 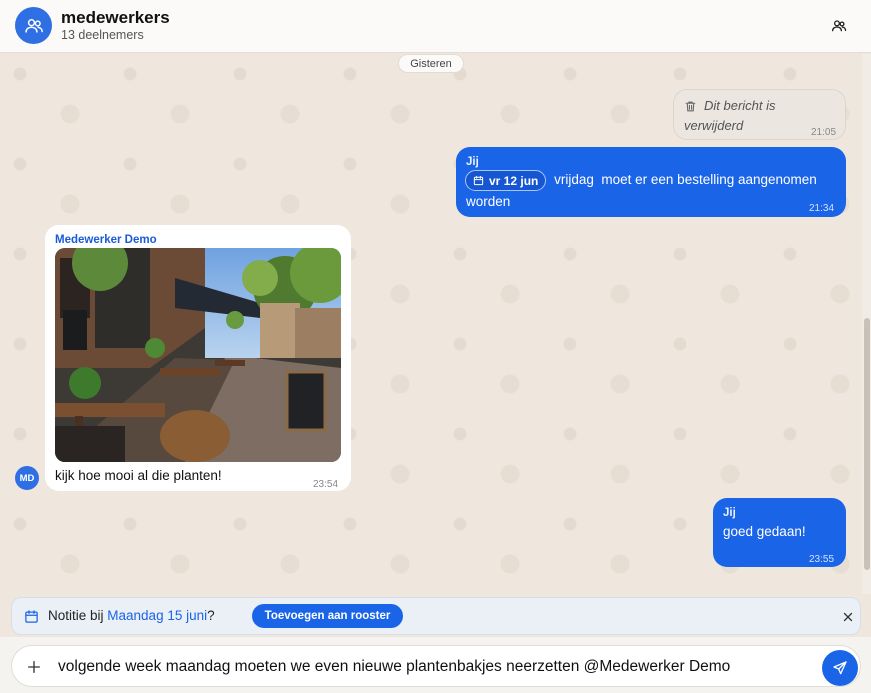 What do you see at coordinates (211, 615) in the screenshot?
I see `suggestion-suffix: ?` at bounding box center [211, 615].